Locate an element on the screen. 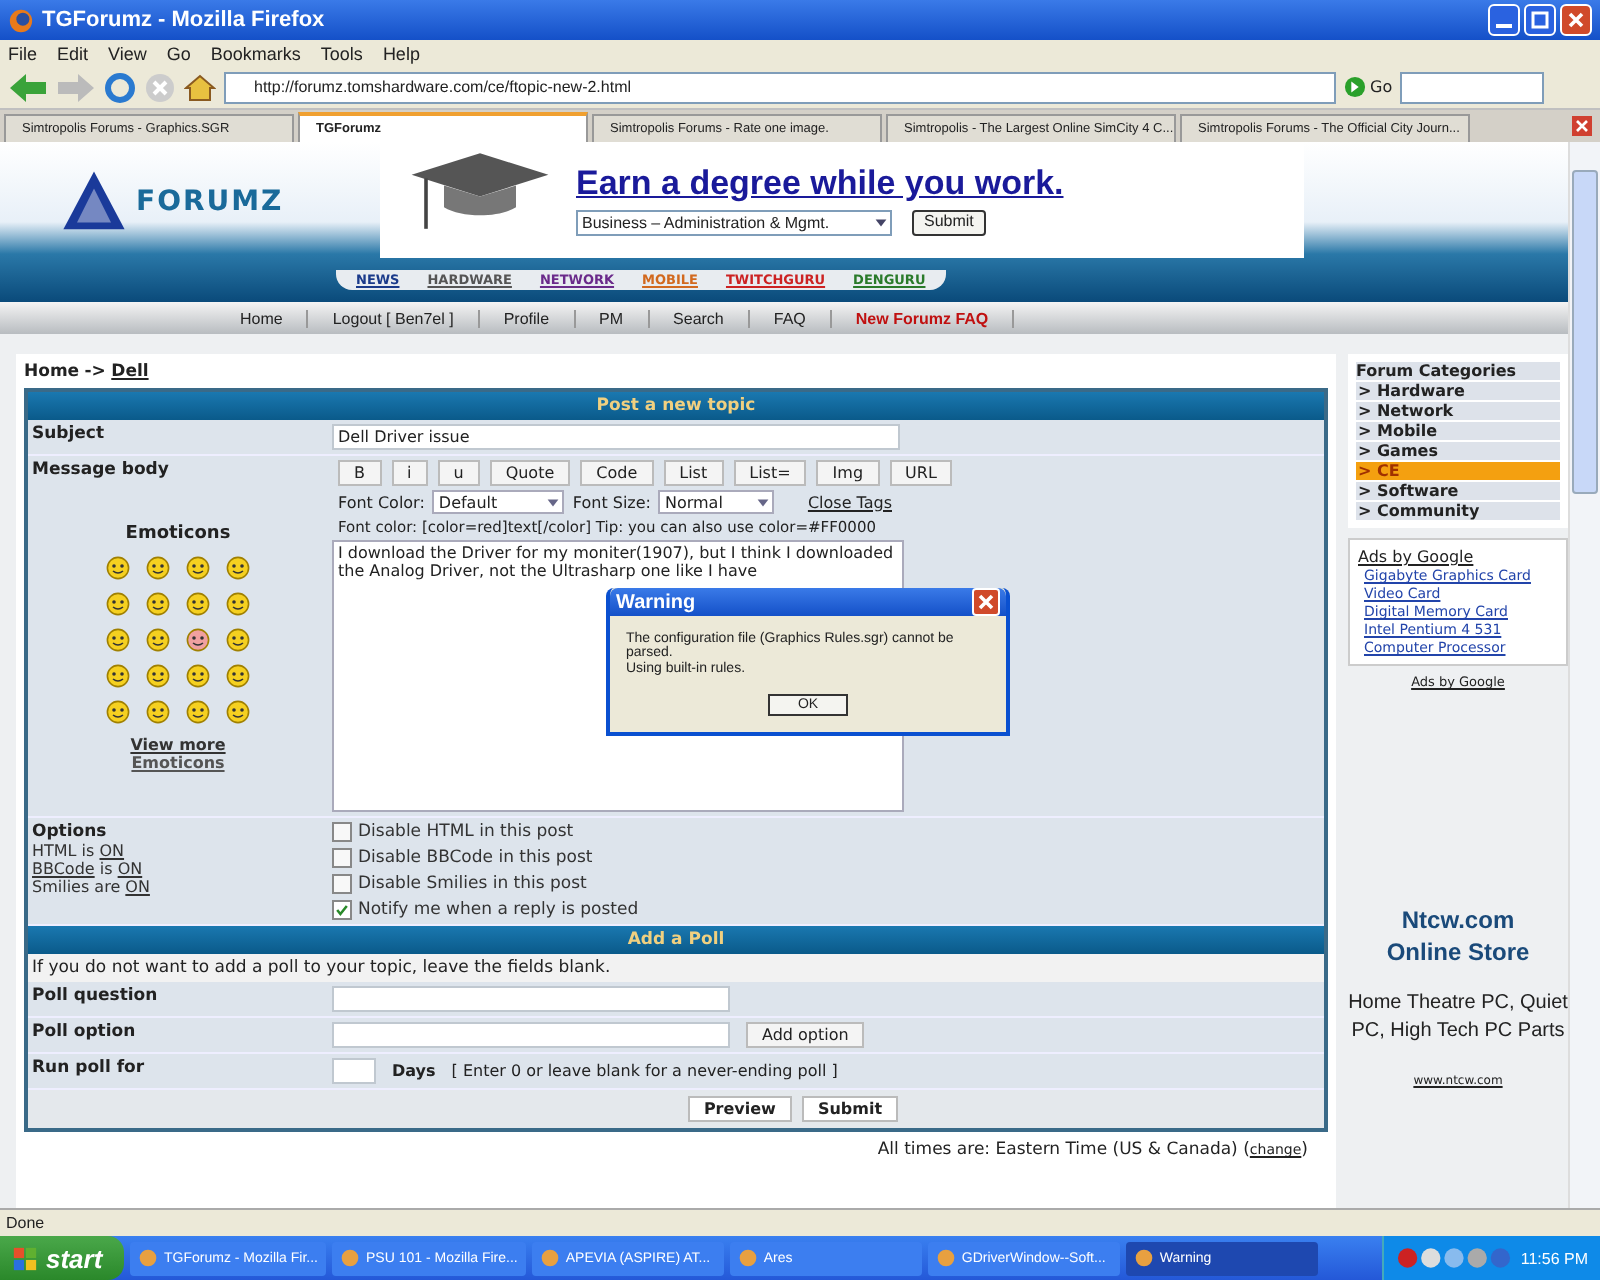 Image resolution: width=1600 pixels, height=1280 pixels. field-label: Poll question is located at coordinates (96, 996).